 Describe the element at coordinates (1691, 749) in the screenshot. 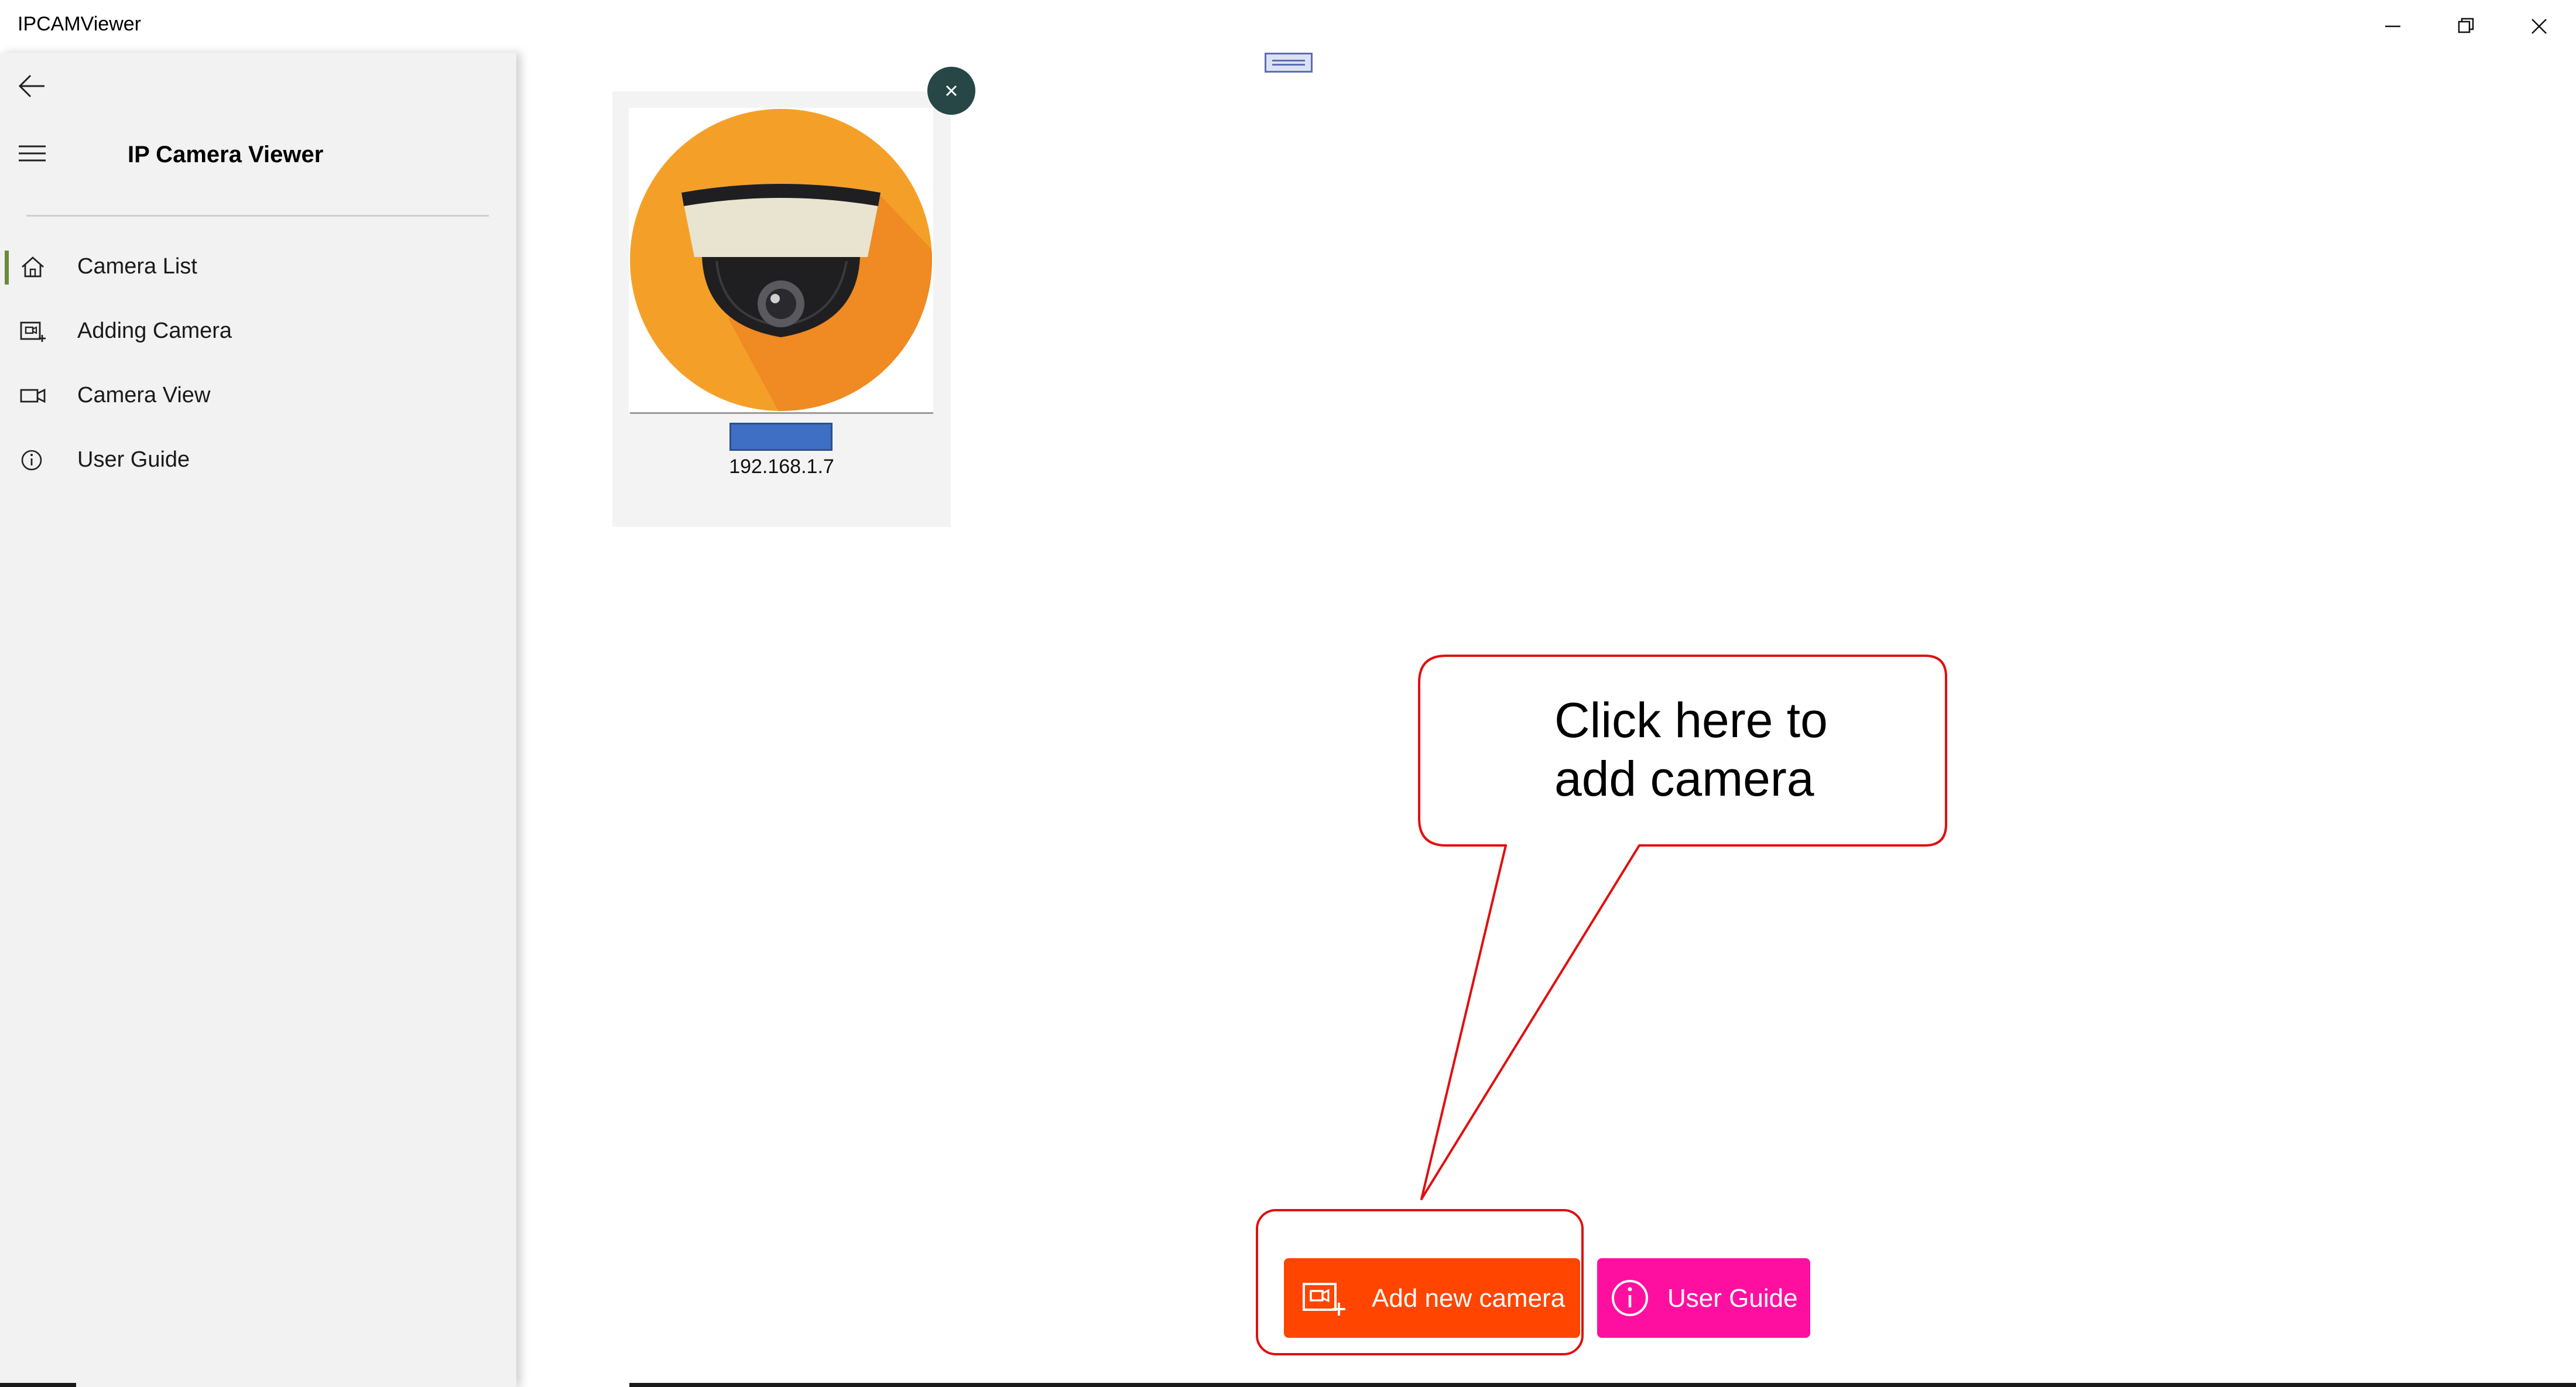

I see `callout-text: Click here to add camera` at that location.